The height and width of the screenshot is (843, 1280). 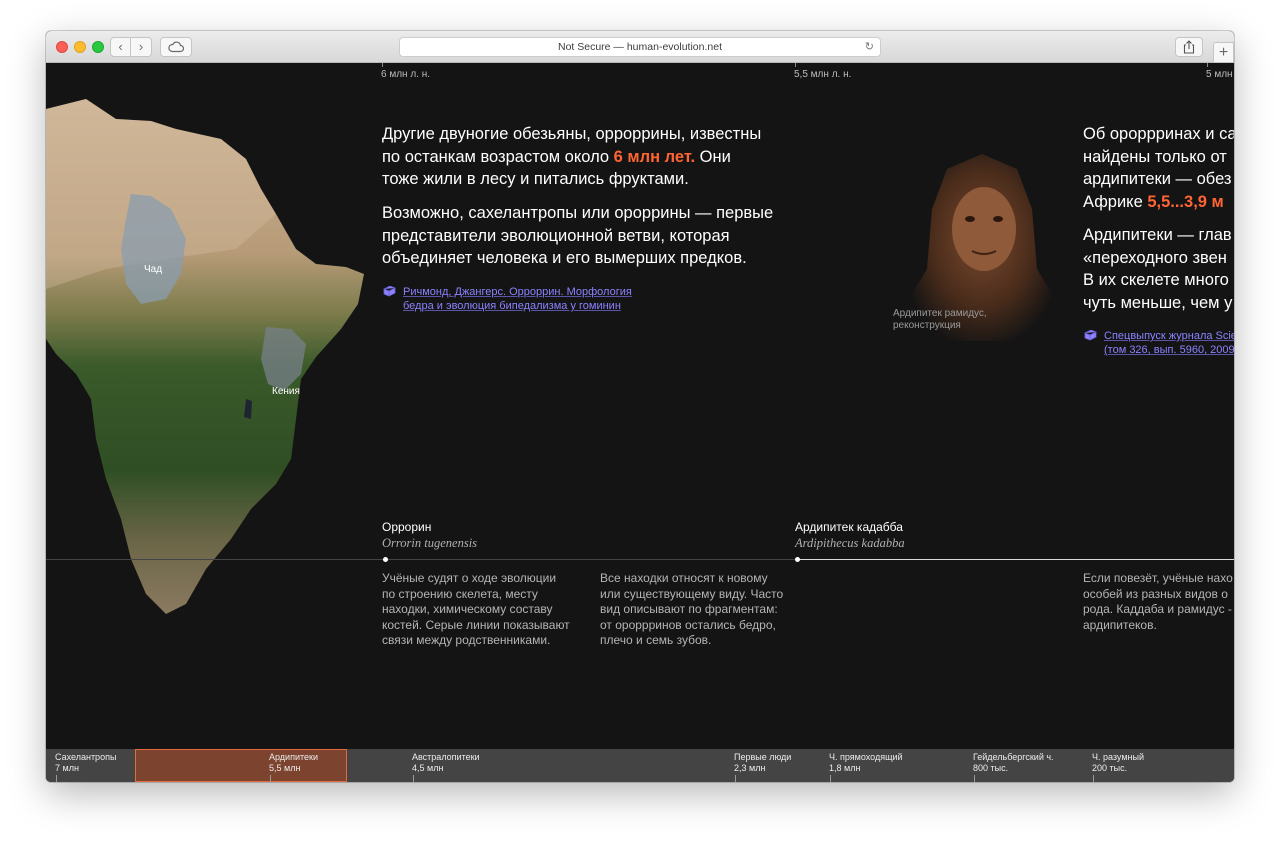 I want to click on browser-toolbar: ‹ › Not Secure — human-evolution.net ↻ +, so click(x=640, y=47).